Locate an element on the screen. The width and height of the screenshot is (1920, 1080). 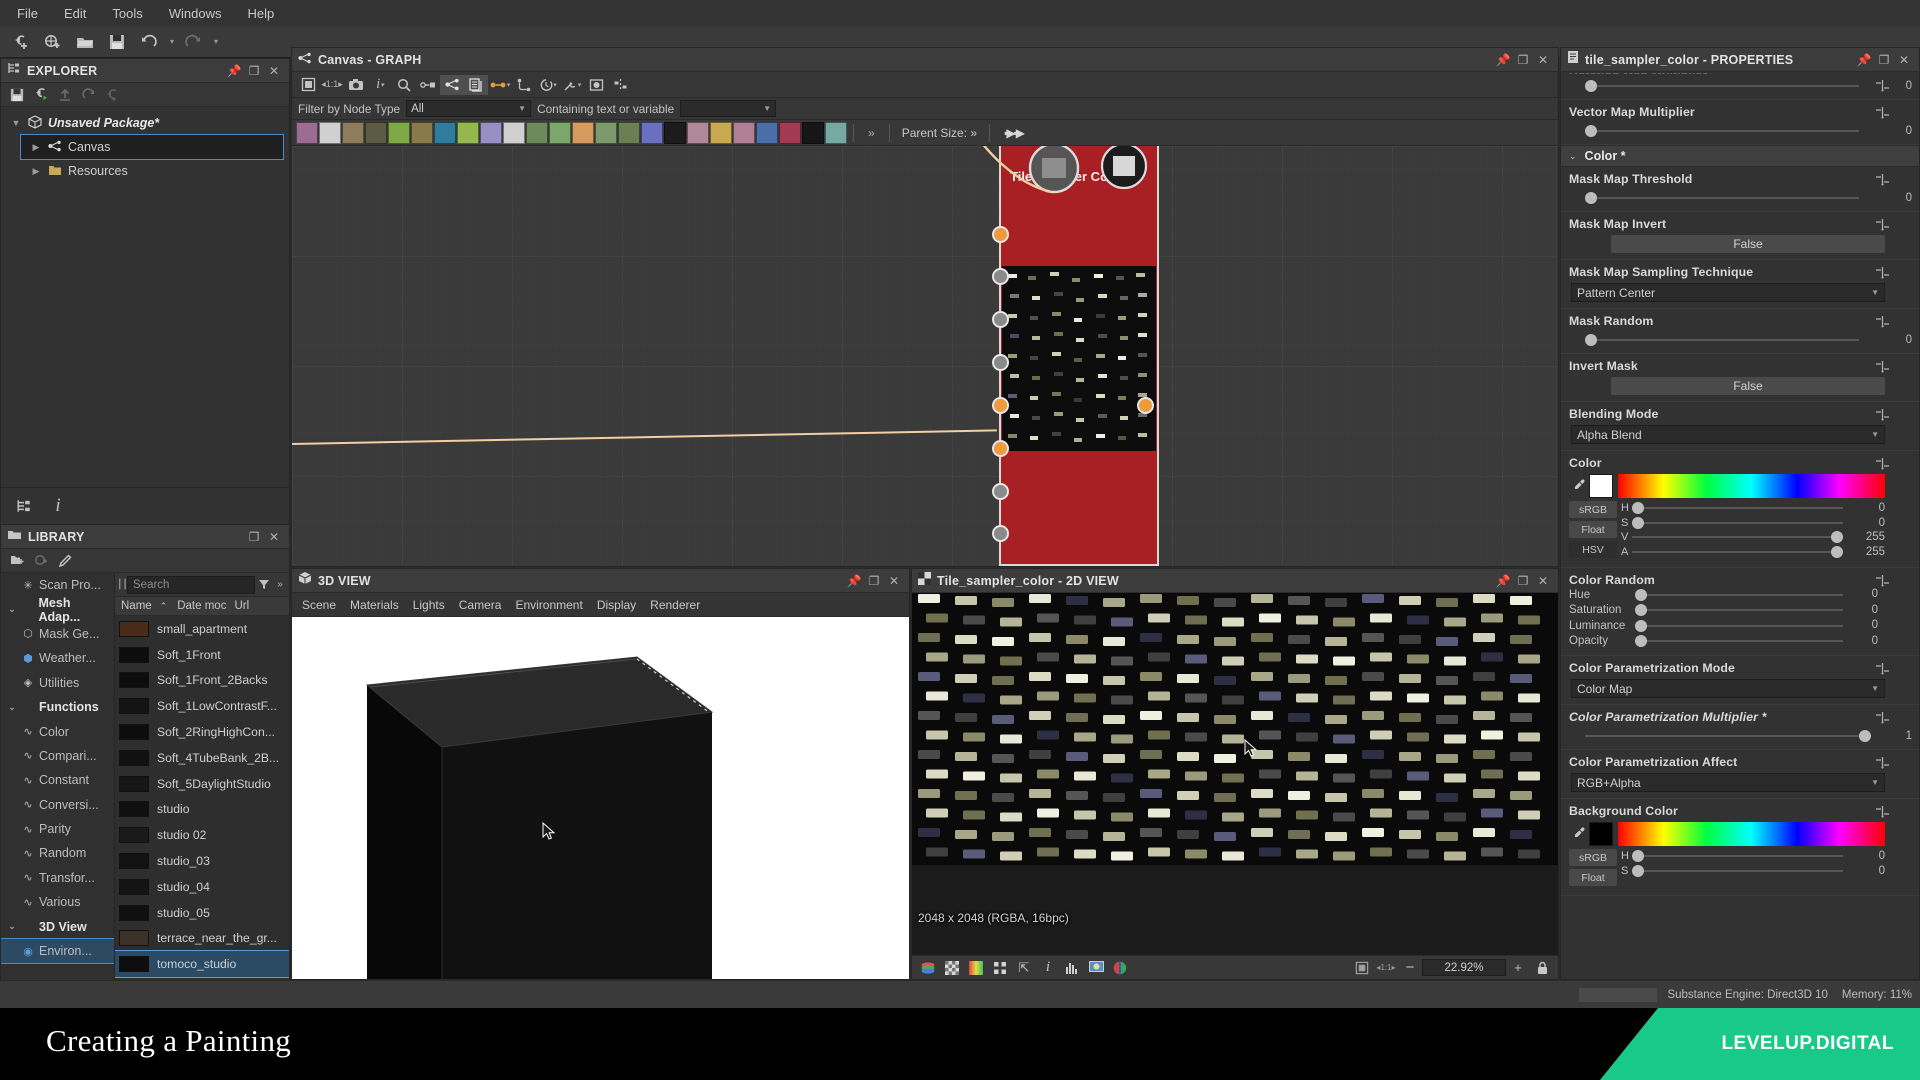
display-icon is located at coordinates (1096, 968).